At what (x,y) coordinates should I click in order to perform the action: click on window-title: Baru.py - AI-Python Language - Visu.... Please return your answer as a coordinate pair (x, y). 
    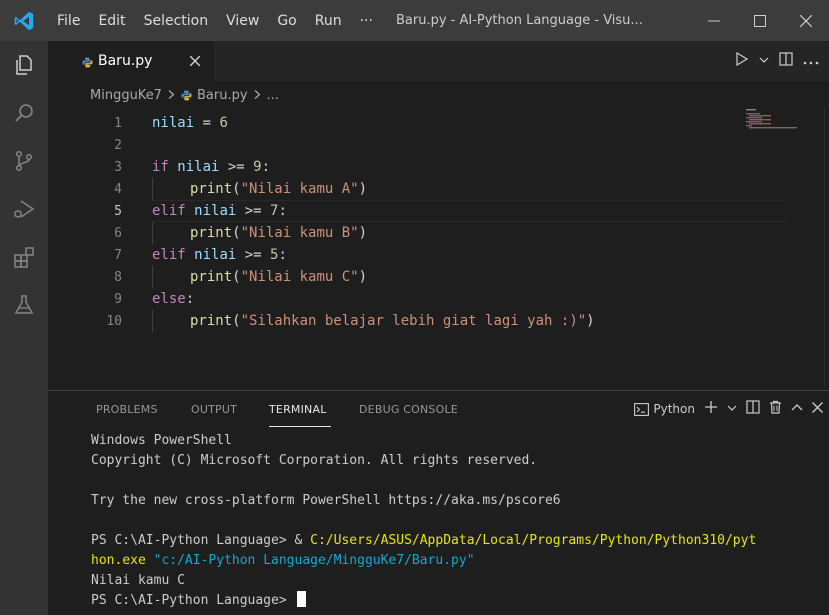
    Looking at the image, I should click on (519, 20).